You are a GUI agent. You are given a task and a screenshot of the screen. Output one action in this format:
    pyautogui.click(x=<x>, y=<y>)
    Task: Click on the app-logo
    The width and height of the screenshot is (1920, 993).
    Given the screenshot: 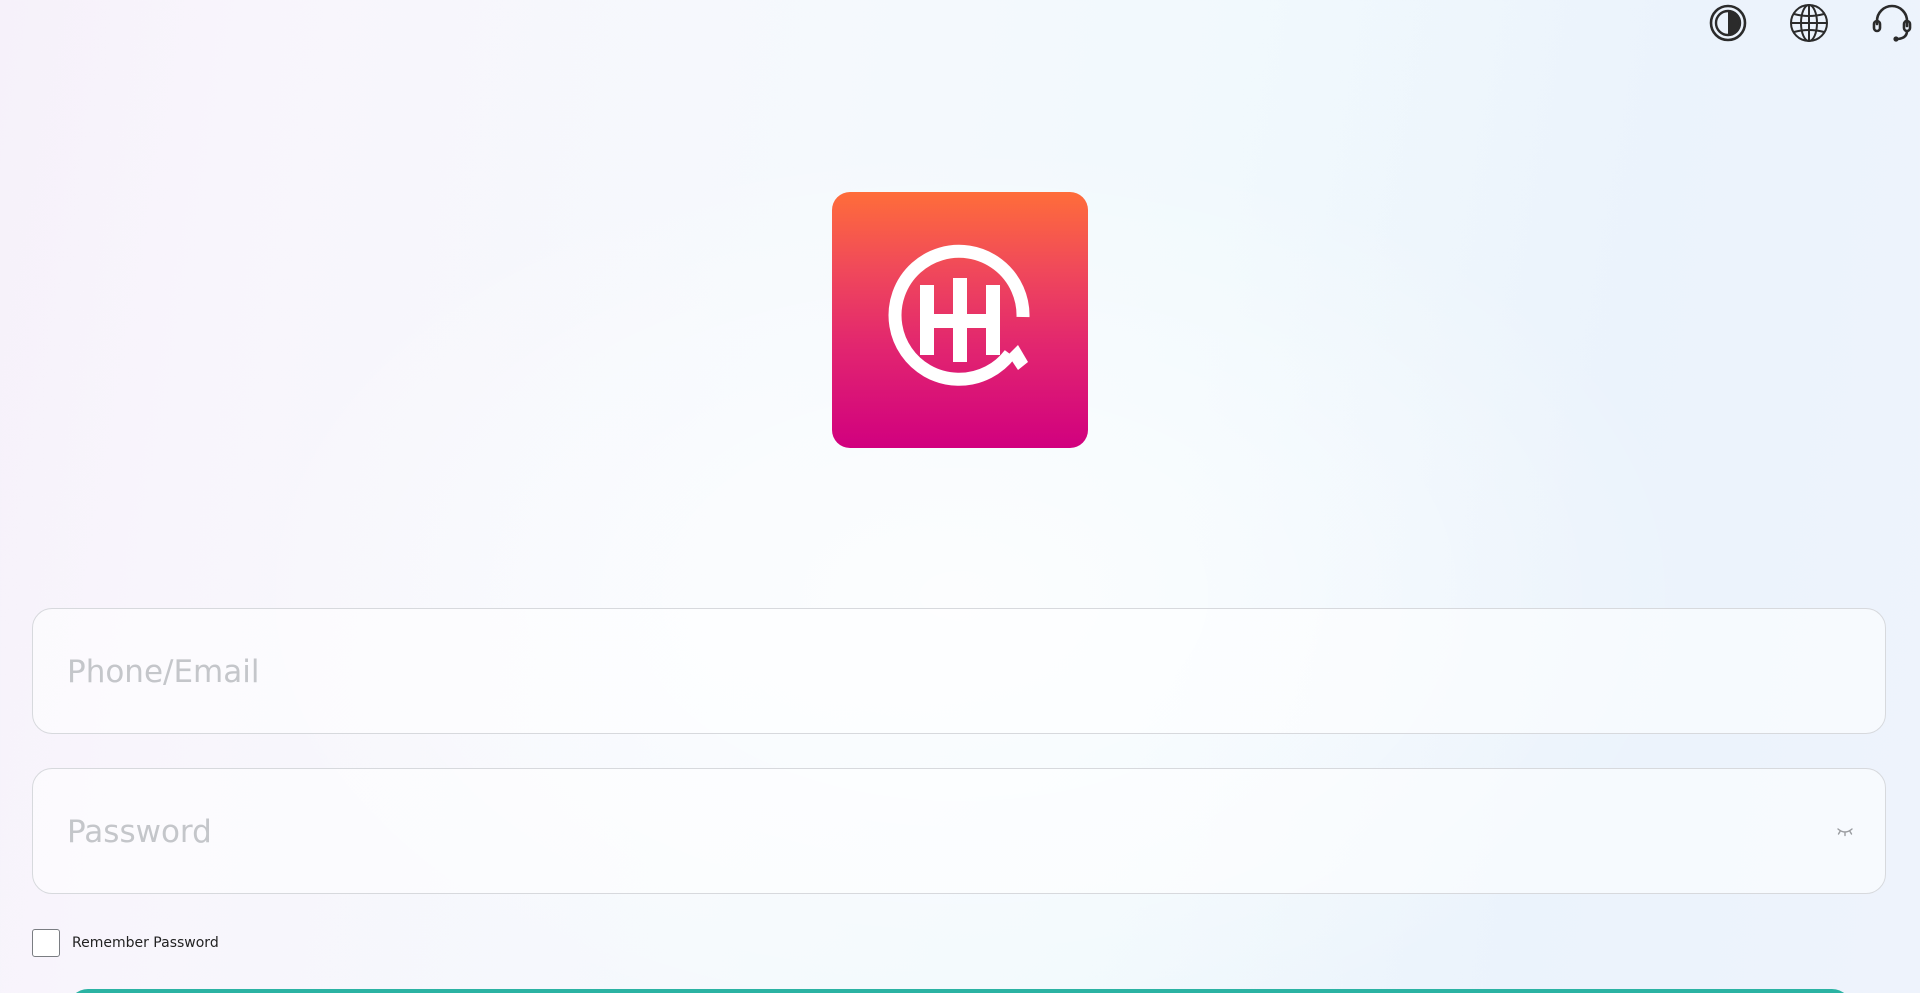 What is the action you would take?
    pyautogui.click(x=960, y=320)
    